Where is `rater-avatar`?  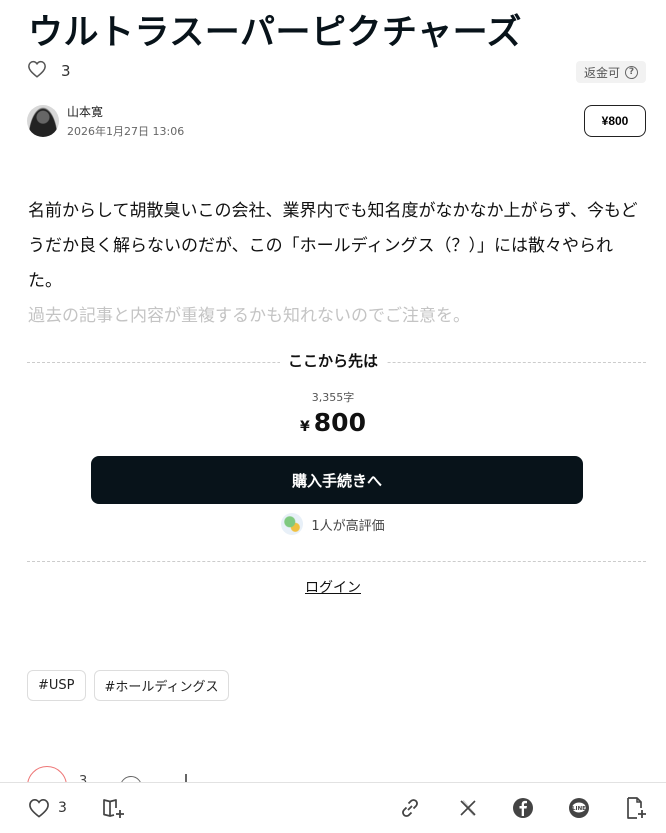
rater-avatar is located at coordinates (292, 524).